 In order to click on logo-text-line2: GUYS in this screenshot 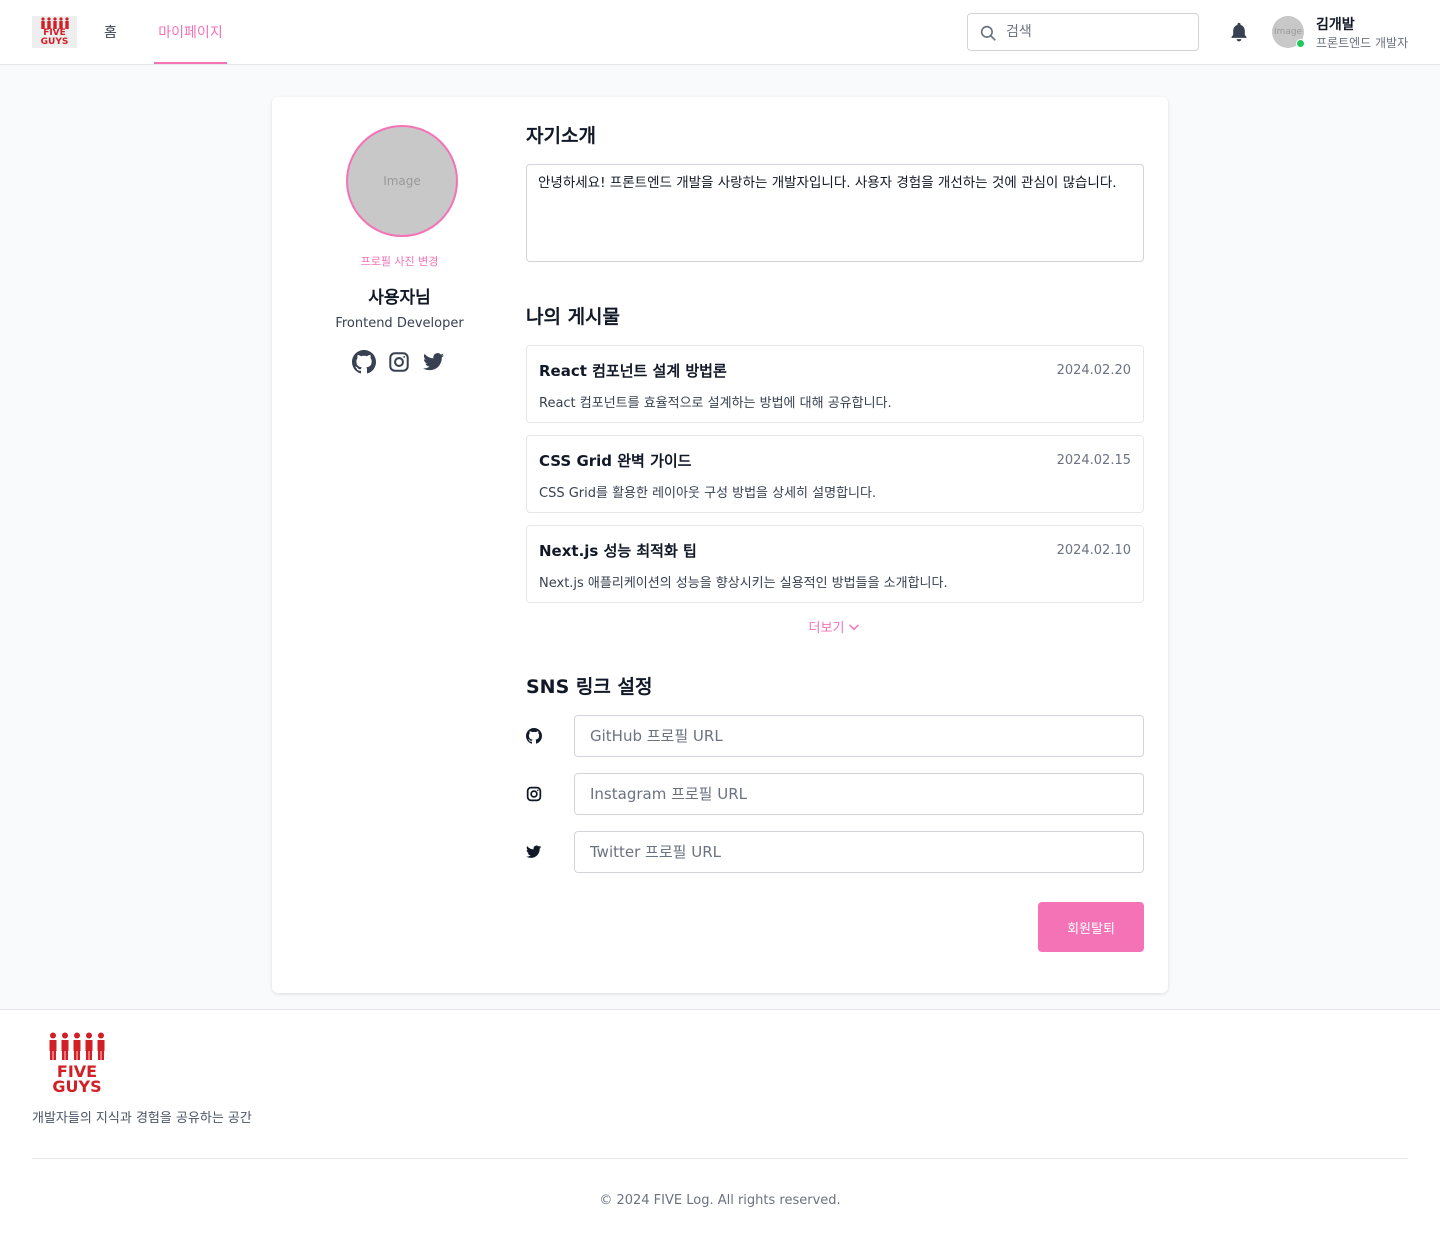, I will do `click(54, 42)`.